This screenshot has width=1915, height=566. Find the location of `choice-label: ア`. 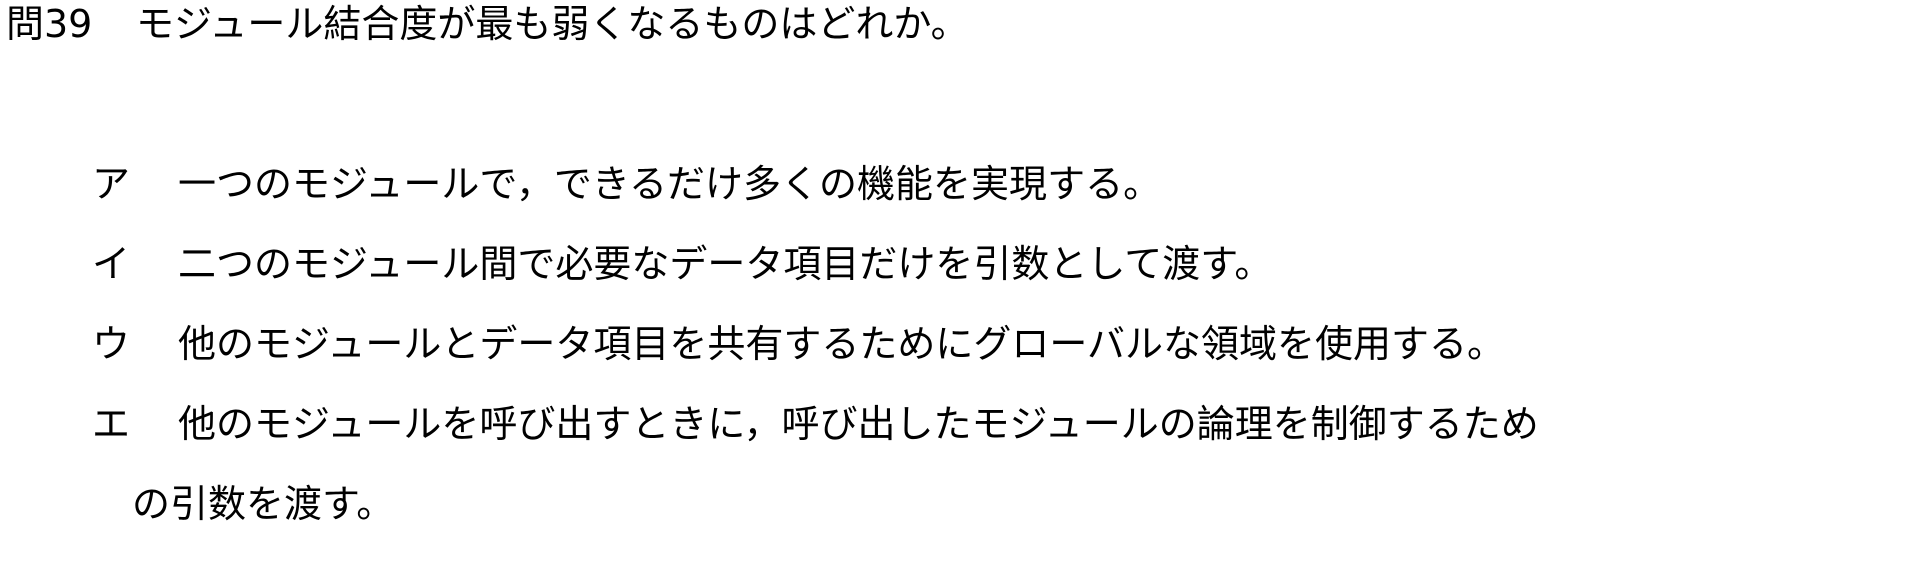

choice-label: ア is located at coordinates (111, 184).